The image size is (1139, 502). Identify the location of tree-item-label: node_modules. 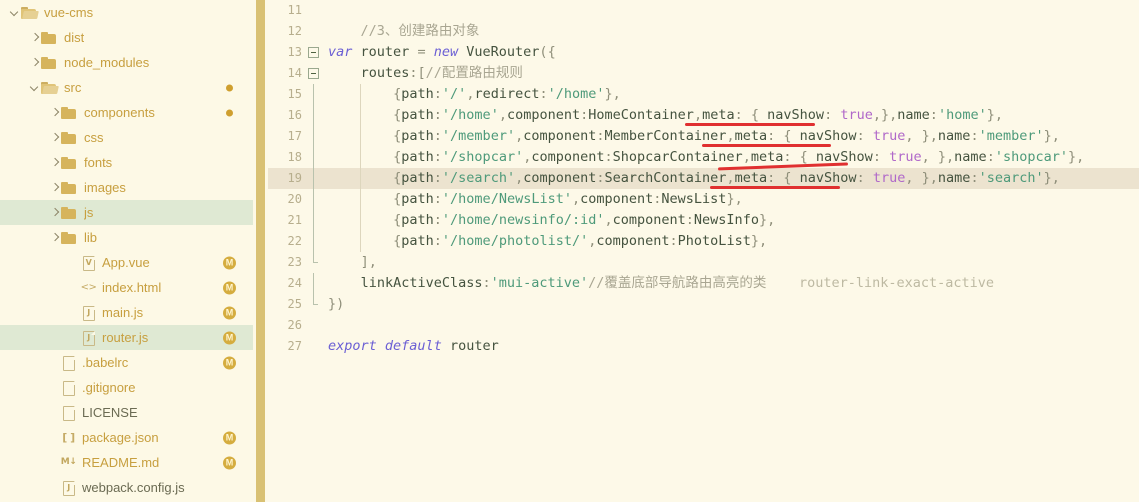
(107, 62).